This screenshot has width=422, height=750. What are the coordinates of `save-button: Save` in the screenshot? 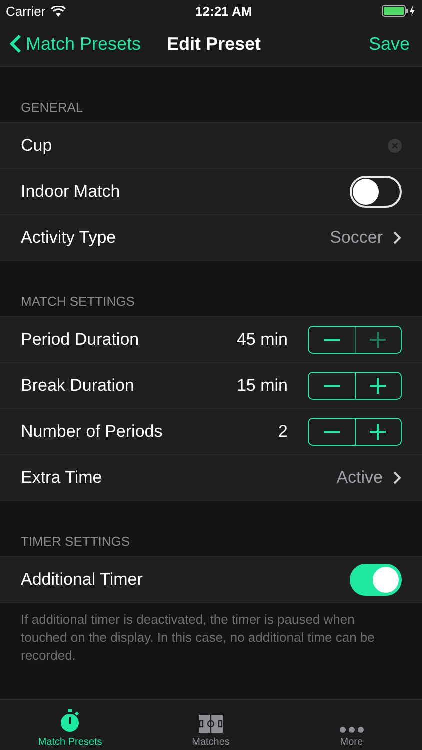 It's located at (389, 44).